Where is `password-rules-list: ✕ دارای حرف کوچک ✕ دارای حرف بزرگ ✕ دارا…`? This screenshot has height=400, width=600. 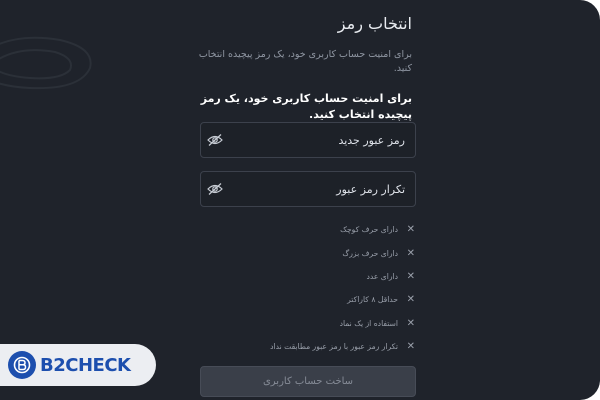
password-rules-list: ✕ دارای حرف کوچک ✕ دارای حرف بزرگ ✕ دارا… is located at coordinates (307, 288).